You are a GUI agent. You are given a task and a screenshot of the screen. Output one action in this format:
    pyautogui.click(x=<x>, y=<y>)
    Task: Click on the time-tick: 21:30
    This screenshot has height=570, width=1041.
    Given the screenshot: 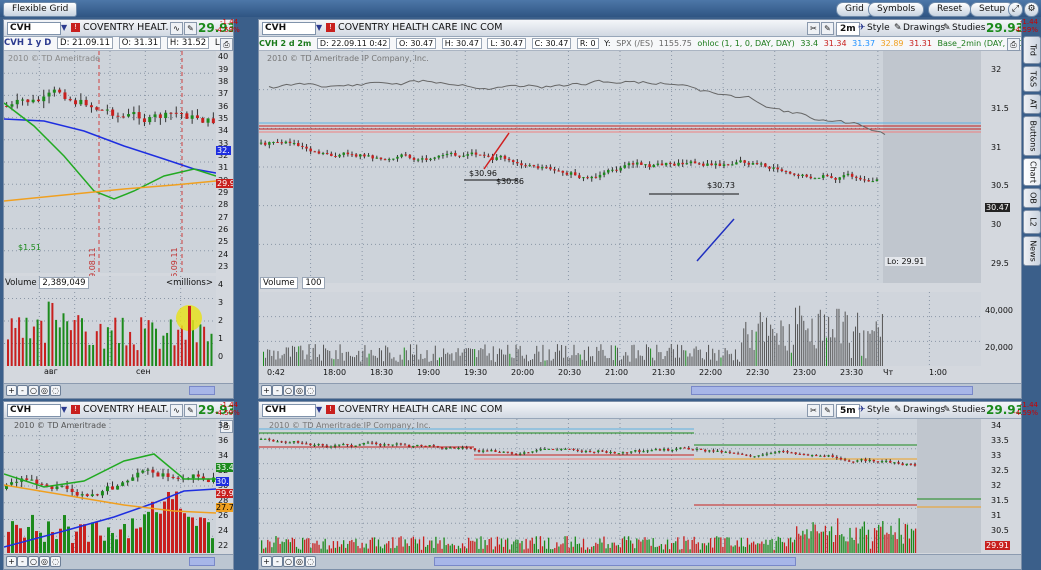 What is the action you would take?
    pyautogui.click(x=664, y=372)
    